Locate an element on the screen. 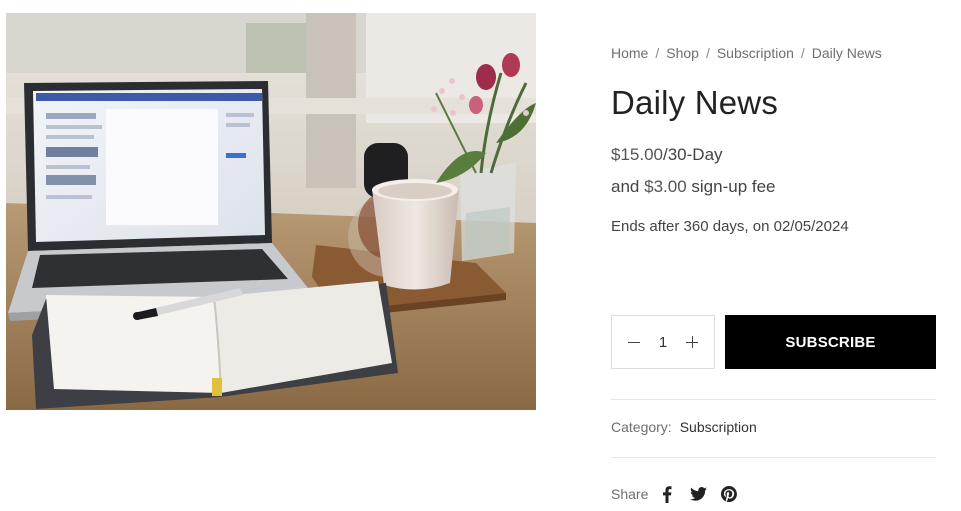  quantity-input is located at coordinates (663, 342).